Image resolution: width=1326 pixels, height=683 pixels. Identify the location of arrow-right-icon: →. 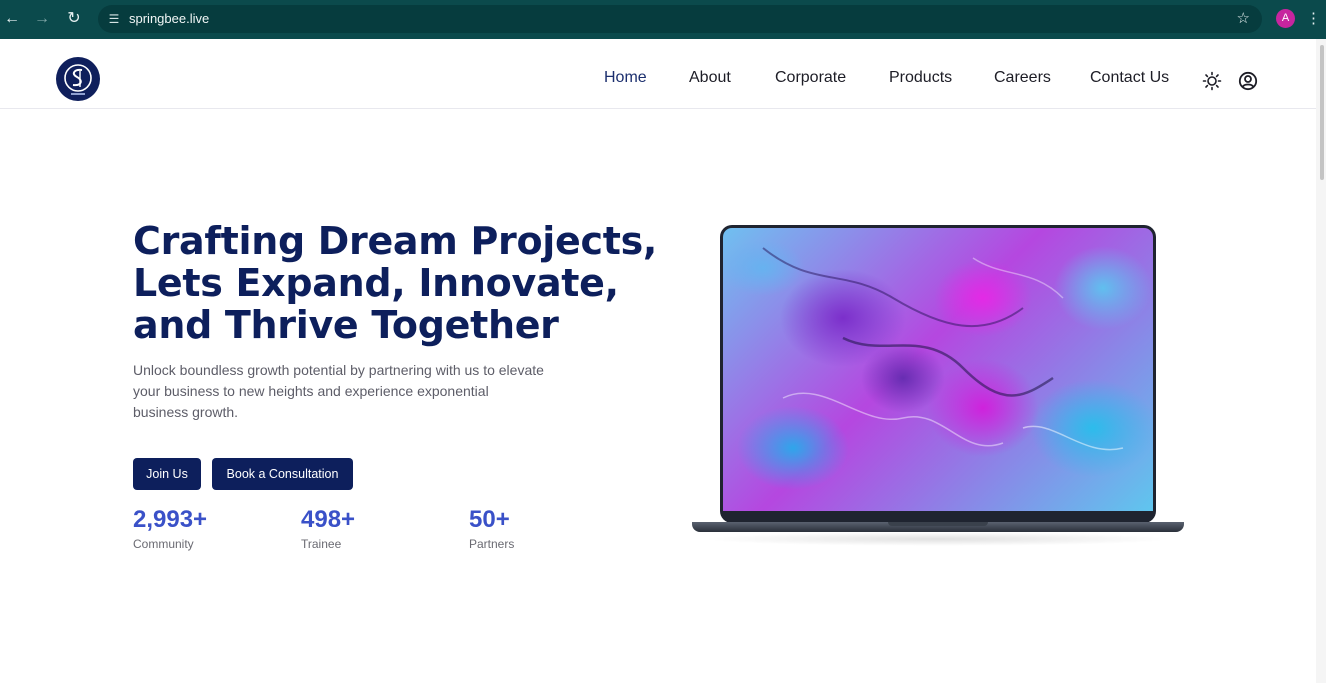
(42, 18).